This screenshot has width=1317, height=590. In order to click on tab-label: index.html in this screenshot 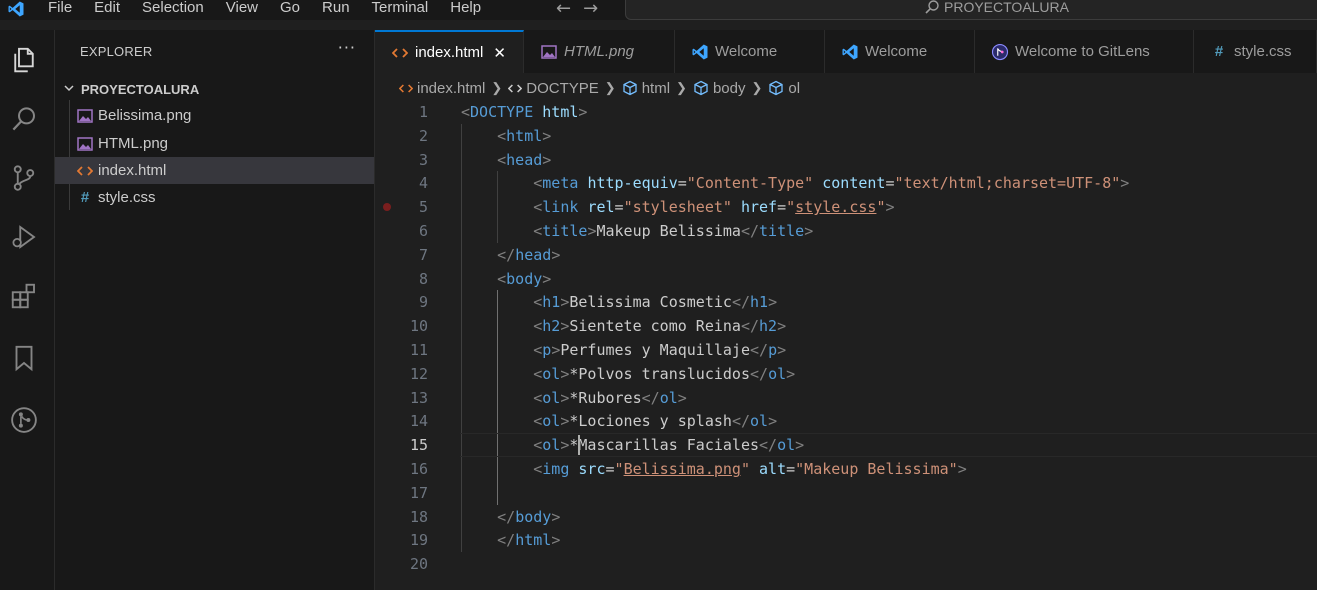, I will do `click(449, 52)`.